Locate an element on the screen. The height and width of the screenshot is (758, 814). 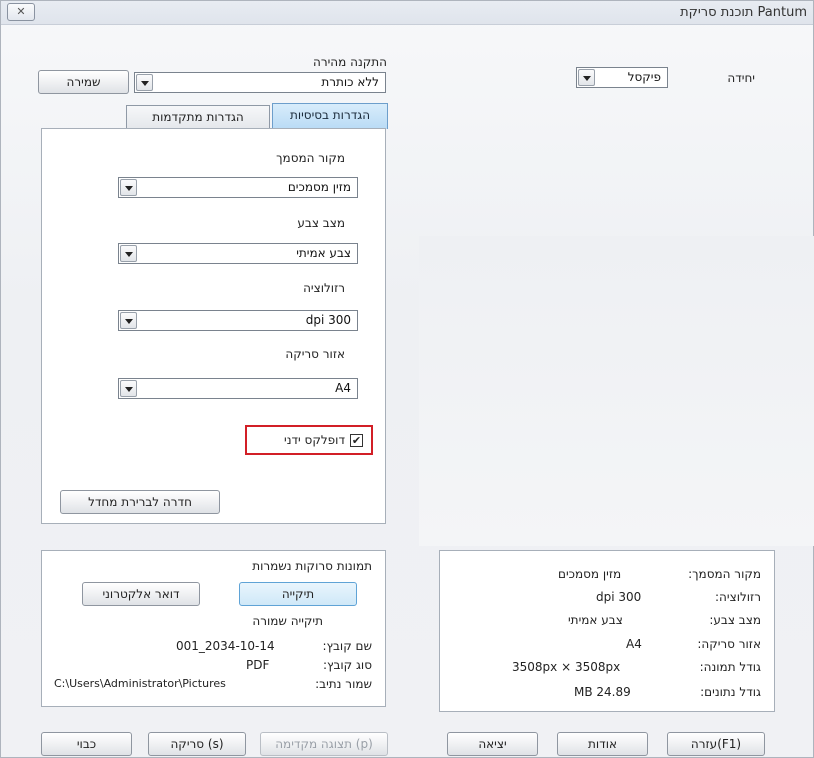
scan-area-select: A4 is located at coordinates (238, 388).